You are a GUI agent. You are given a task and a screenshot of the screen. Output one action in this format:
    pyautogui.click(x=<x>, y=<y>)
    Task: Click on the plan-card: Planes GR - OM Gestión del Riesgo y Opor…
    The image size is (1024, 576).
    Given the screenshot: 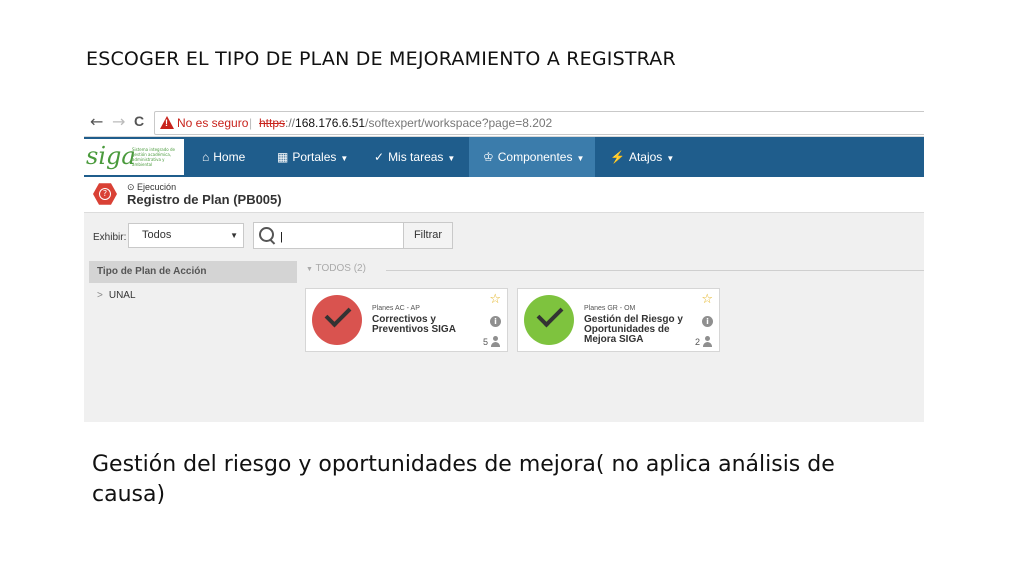 What is the action you would take?
    pyautogui.click(x=618, y=320)
    